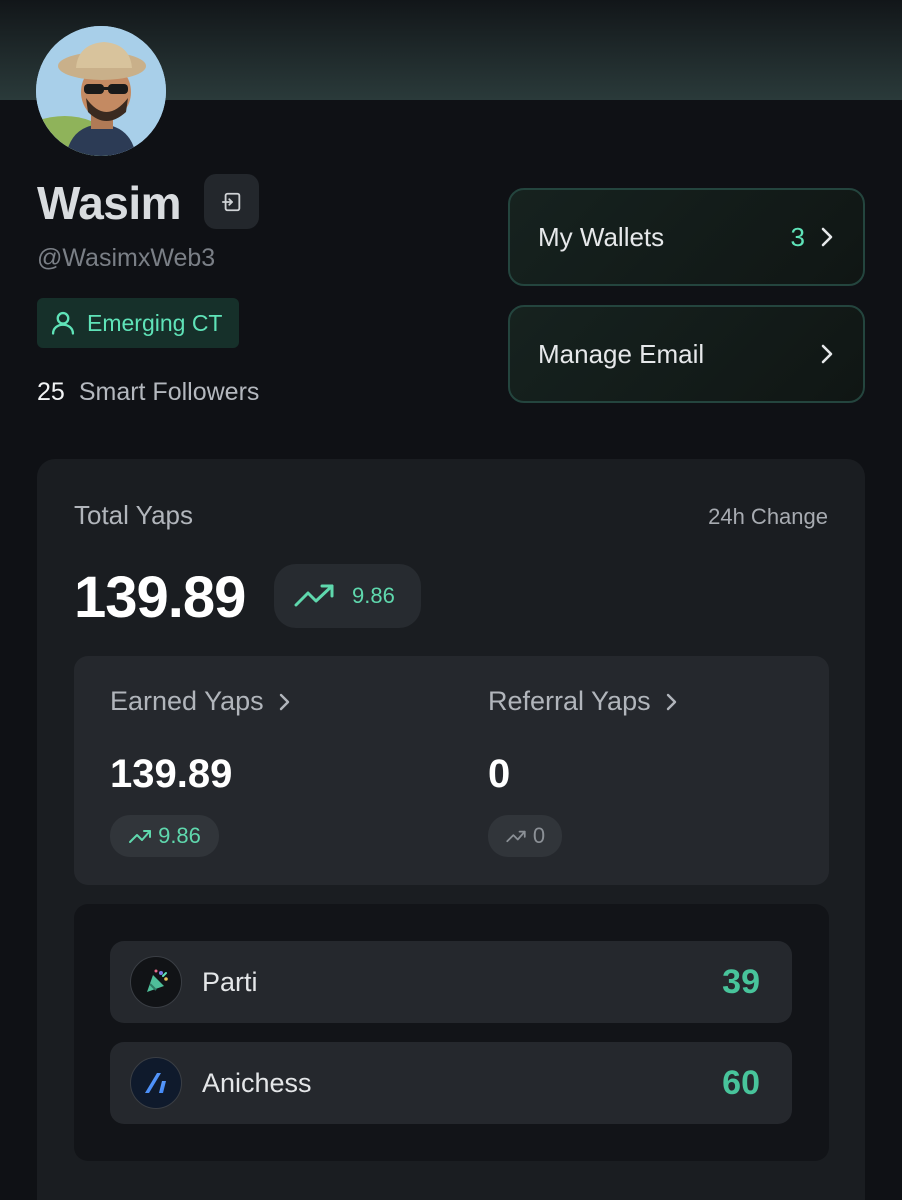 The image size is (902, 1200). Describe the element at coordinates (451, 982) in the screenshot. I see `list-item-parti: Parti 39` at that location.